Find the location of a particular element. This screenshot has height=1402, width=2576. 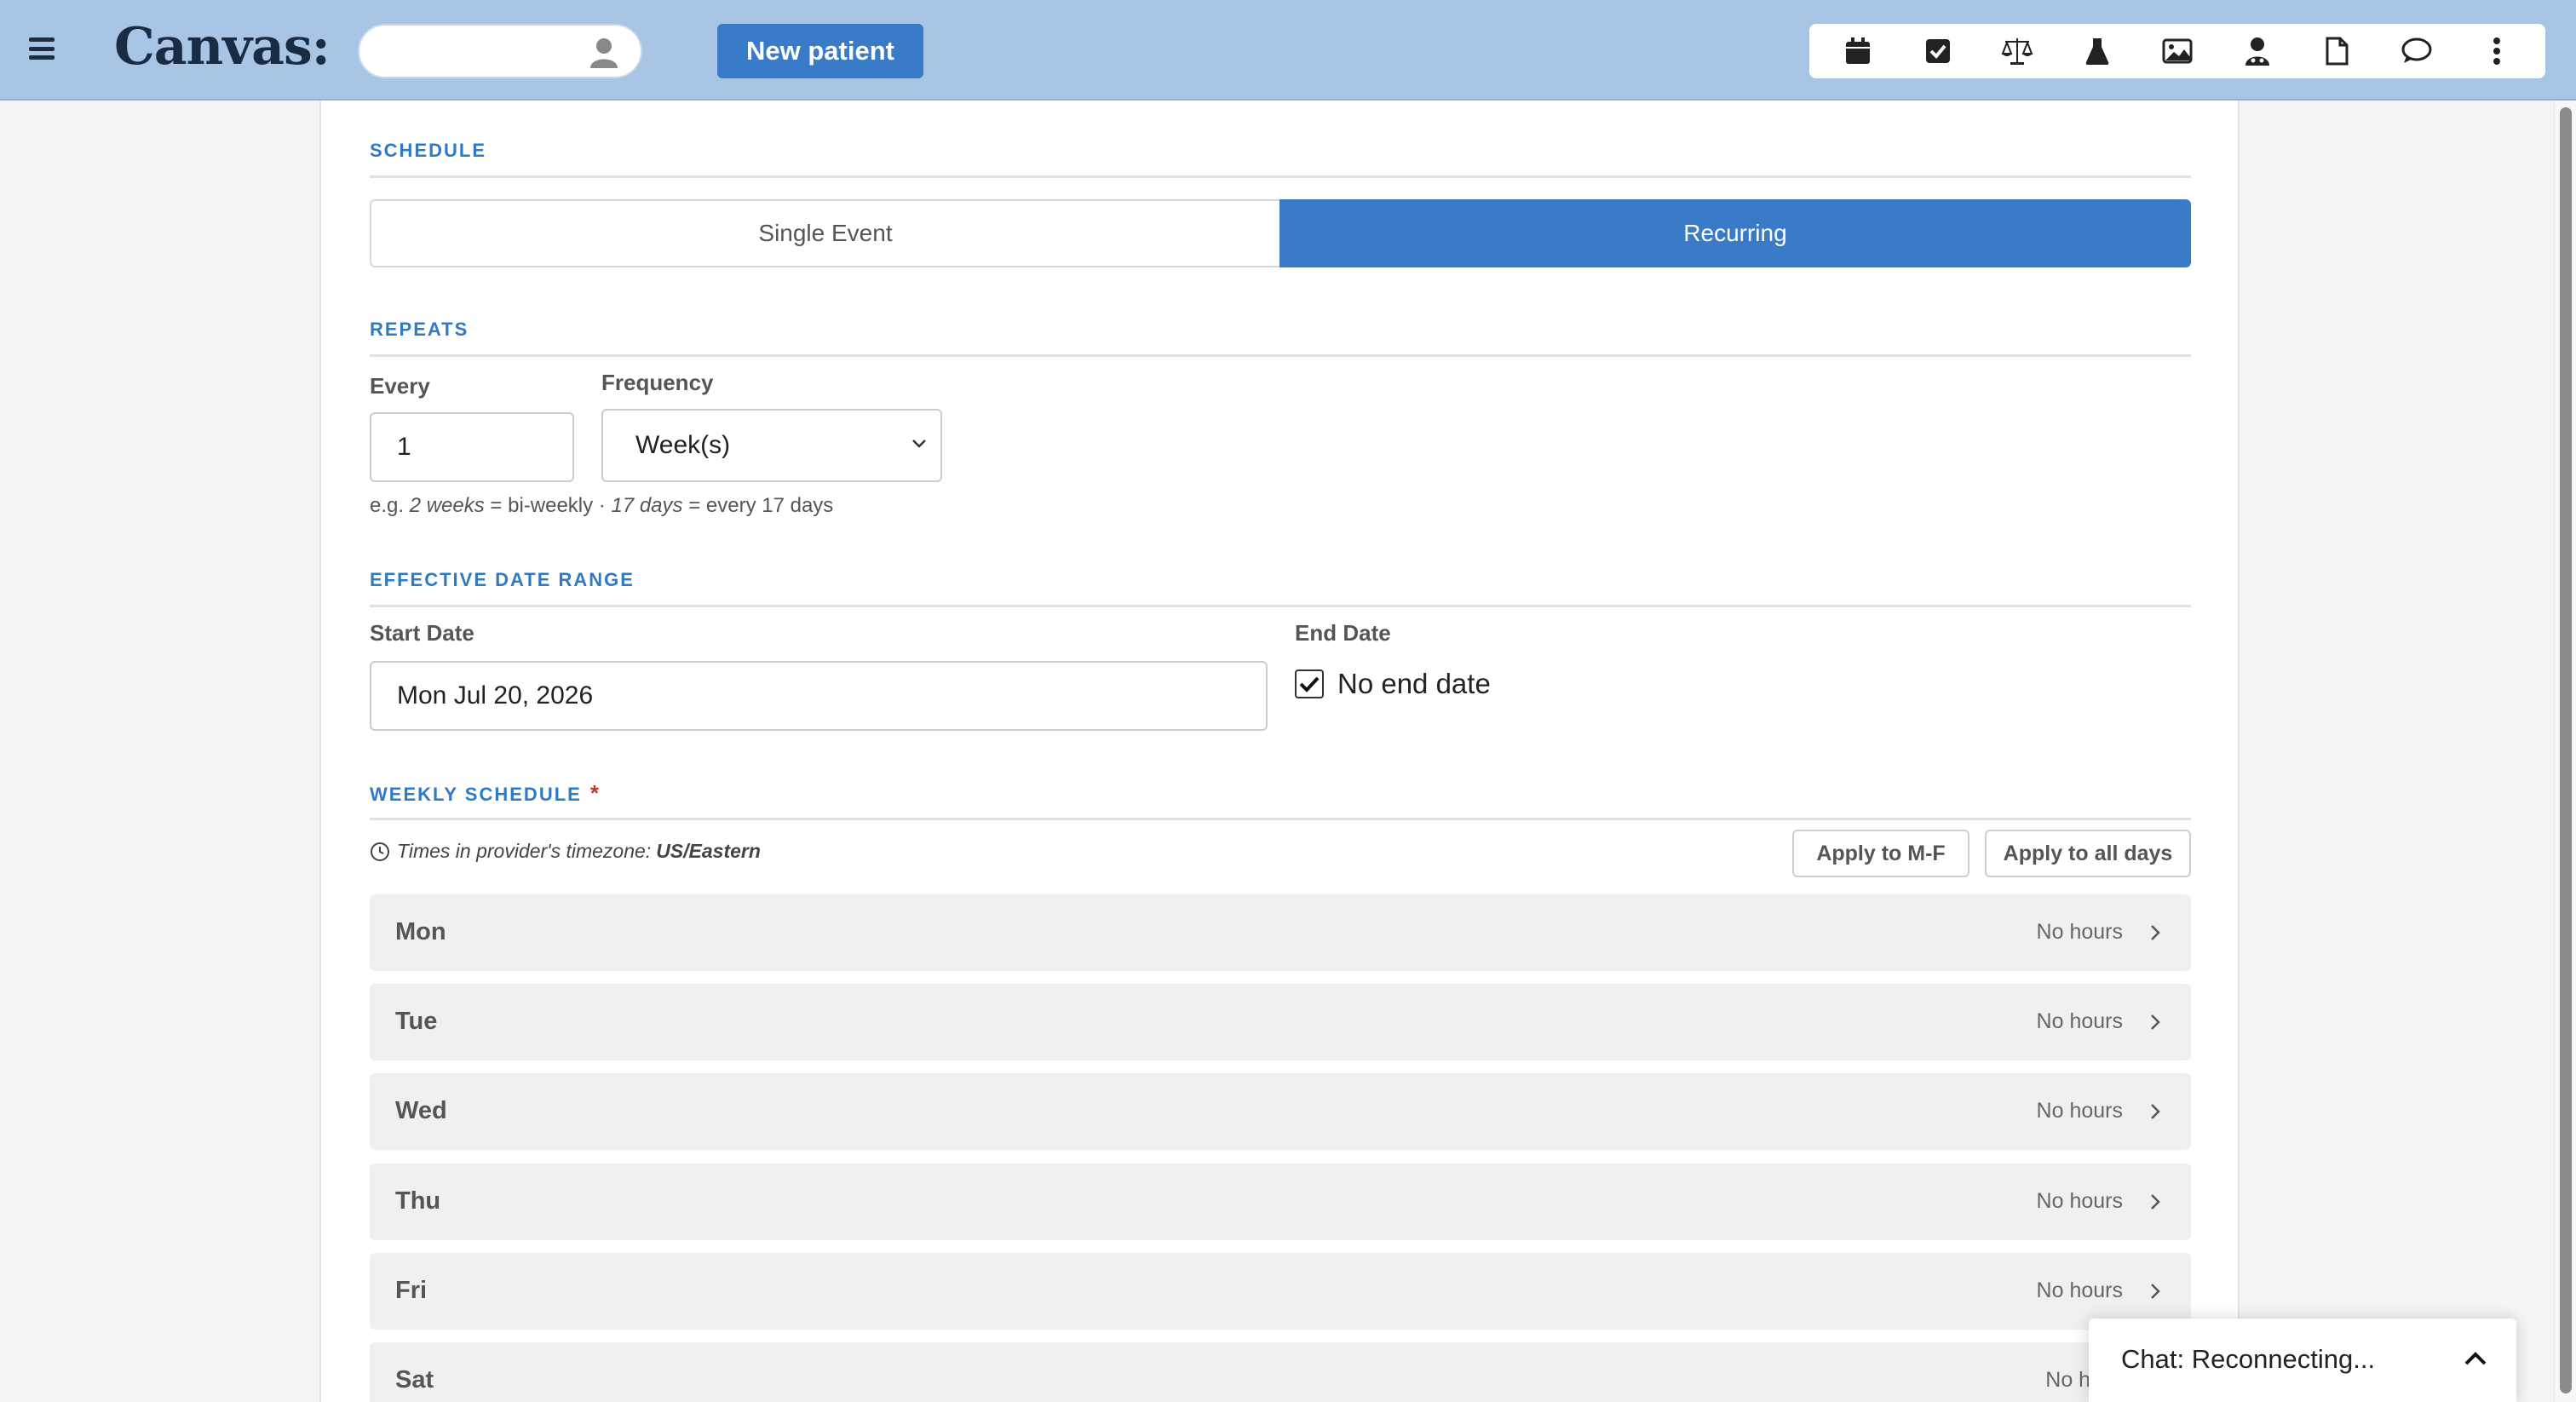

every-input: 1 is located at coordinates (472, 447).